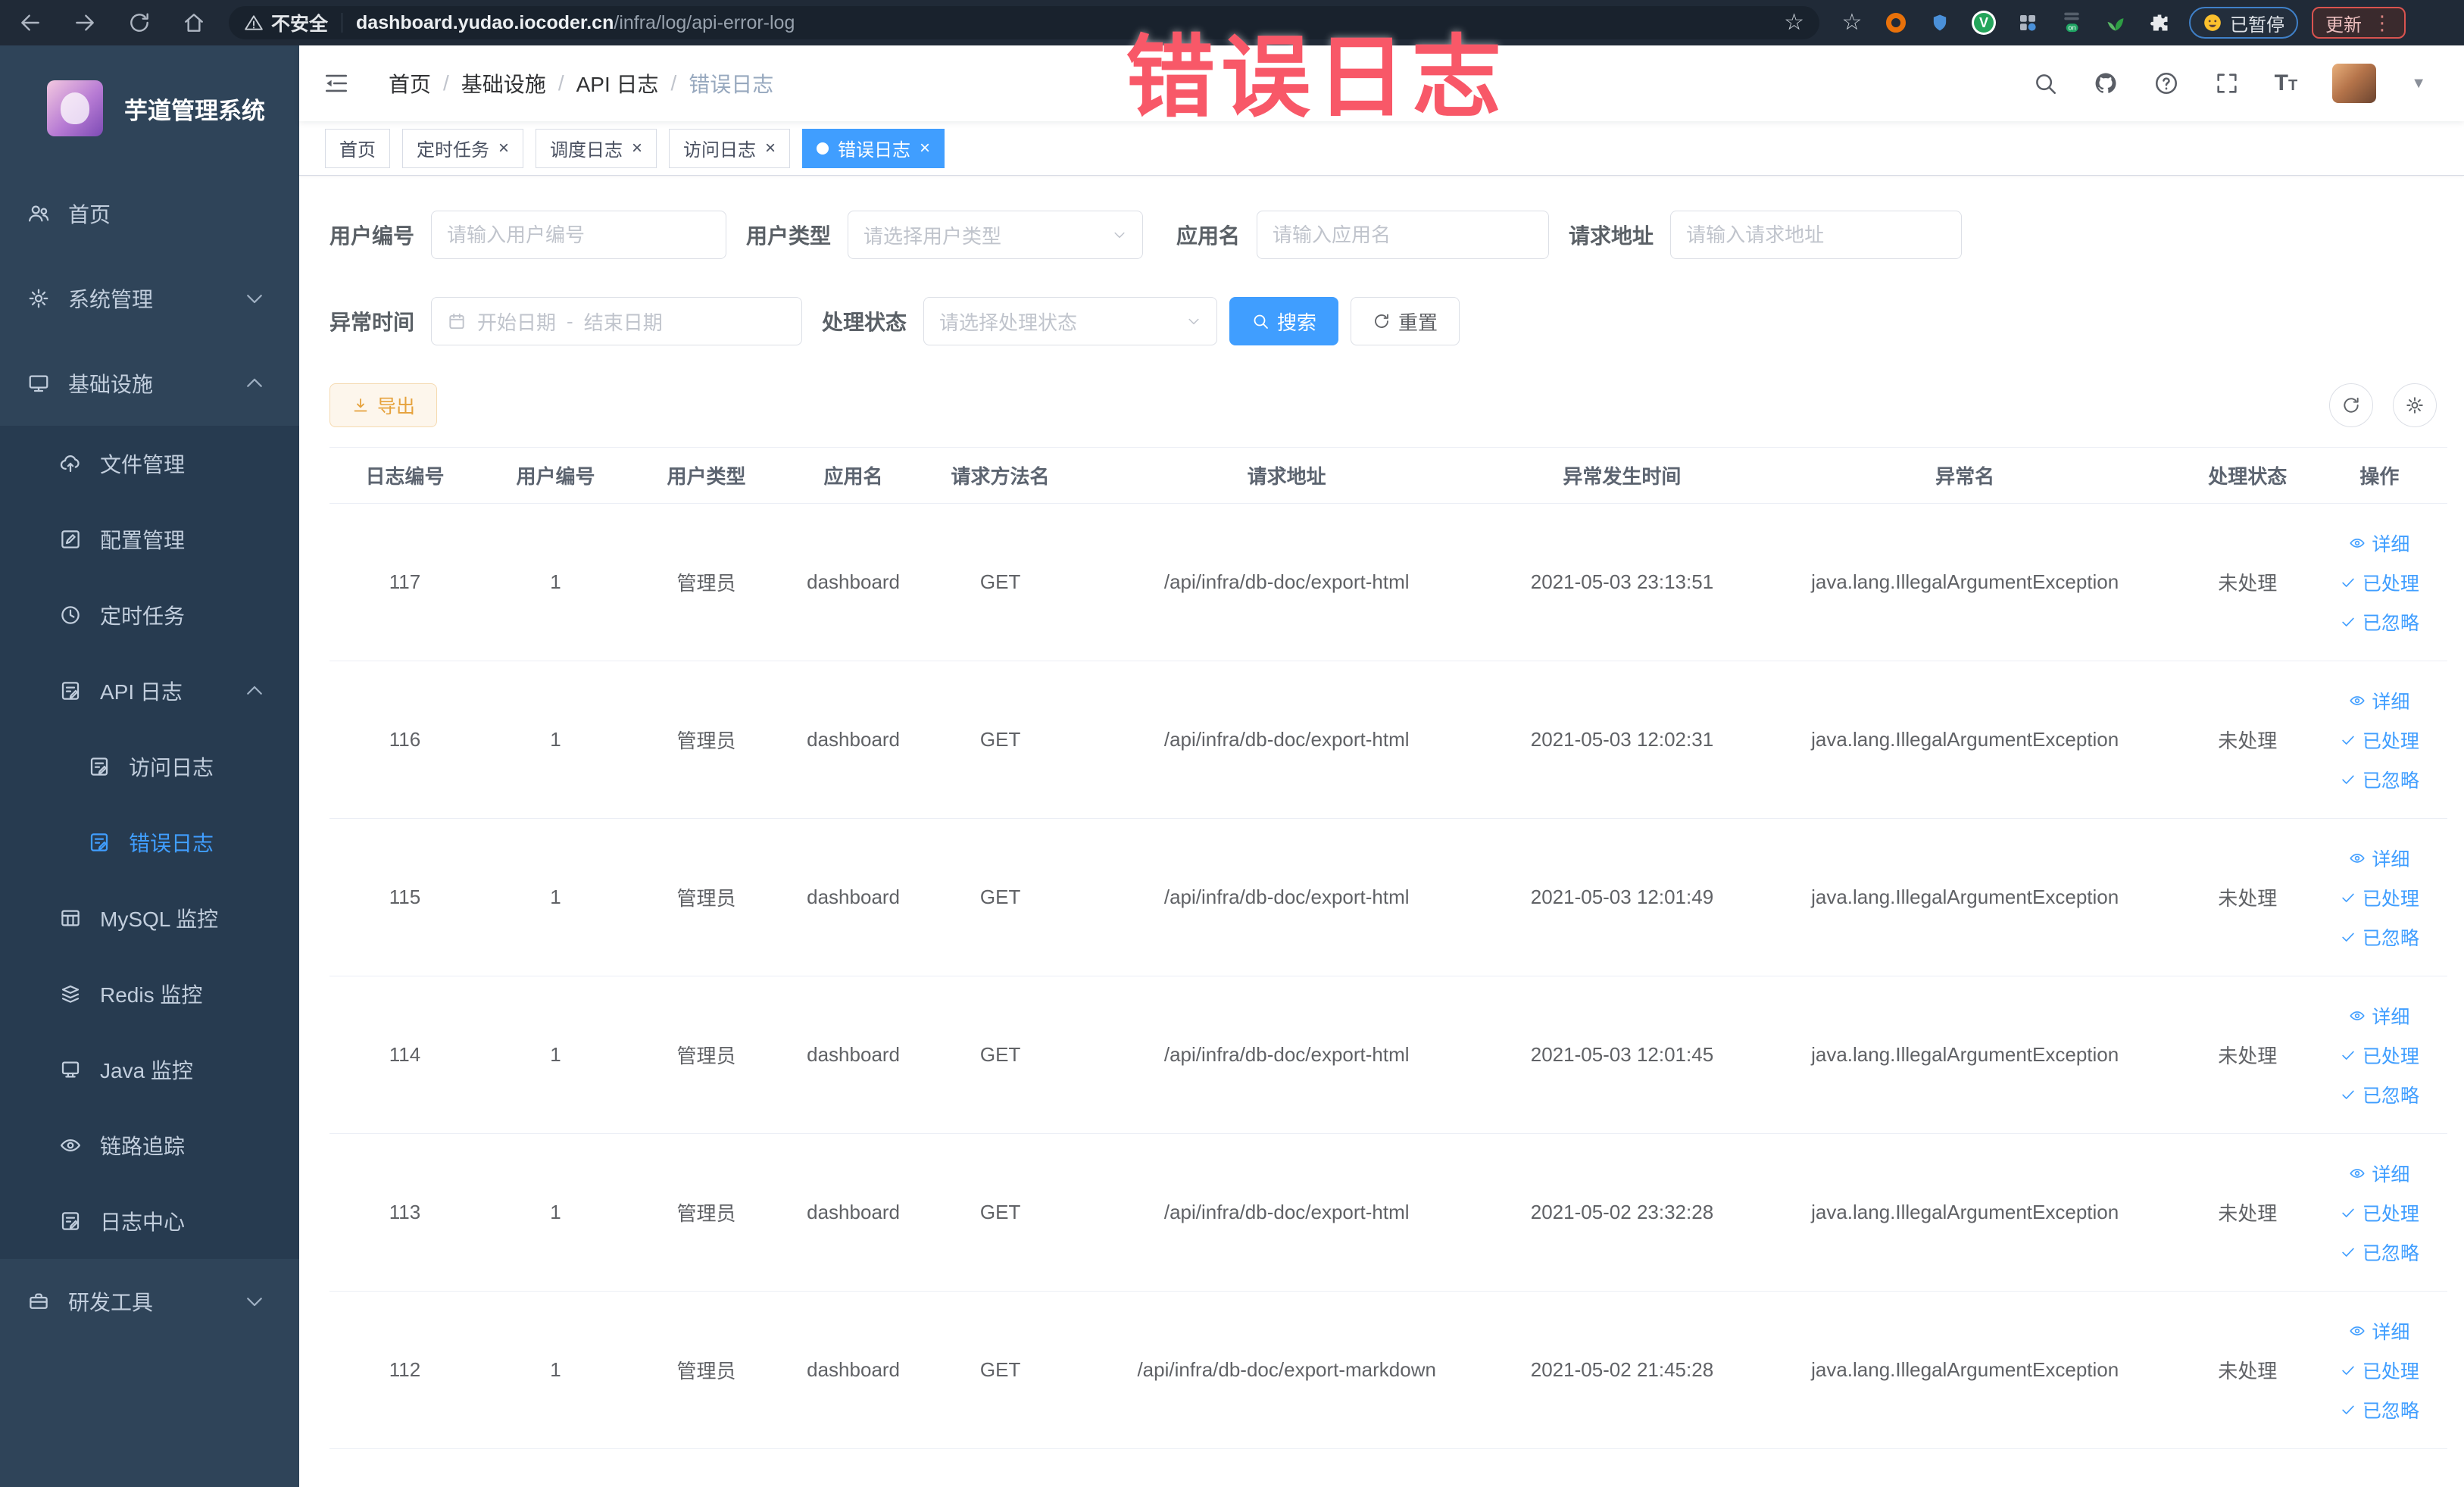 This screenshot has height=1487, width=2464. I want to click on request-url-field, so click(1816, 235).